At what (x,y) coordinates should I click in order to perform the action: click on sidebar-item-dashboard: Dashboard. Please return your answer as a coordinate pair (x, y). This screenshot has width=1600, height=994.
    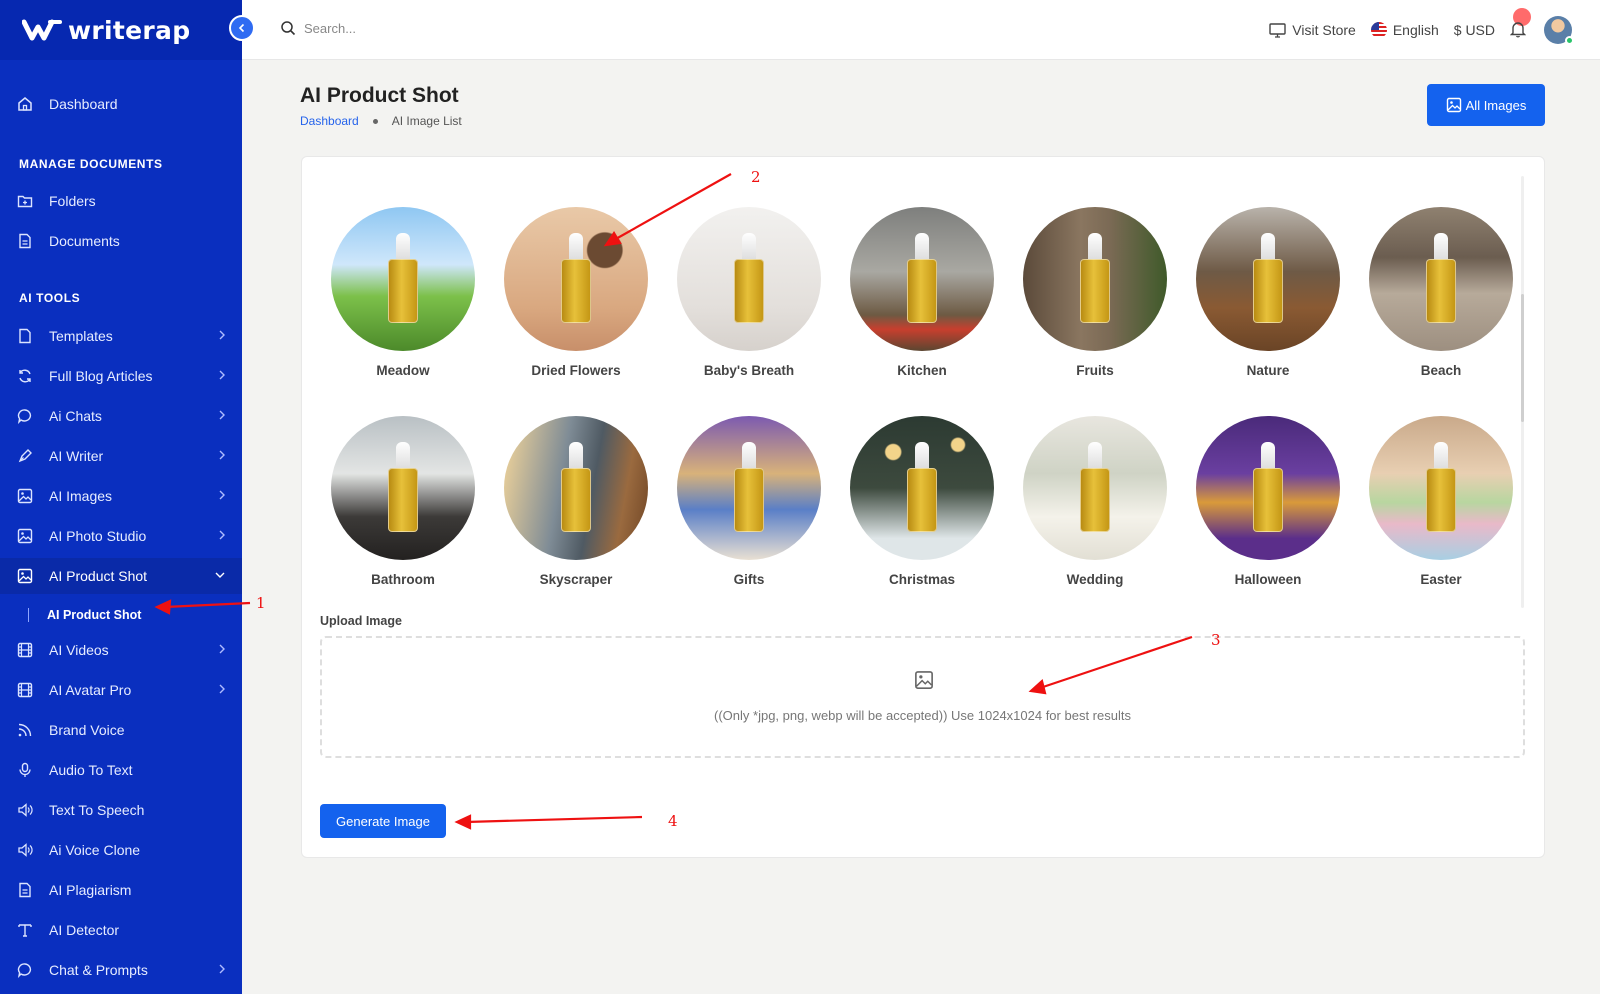
    Looking at the image, I should click on (121, 104).